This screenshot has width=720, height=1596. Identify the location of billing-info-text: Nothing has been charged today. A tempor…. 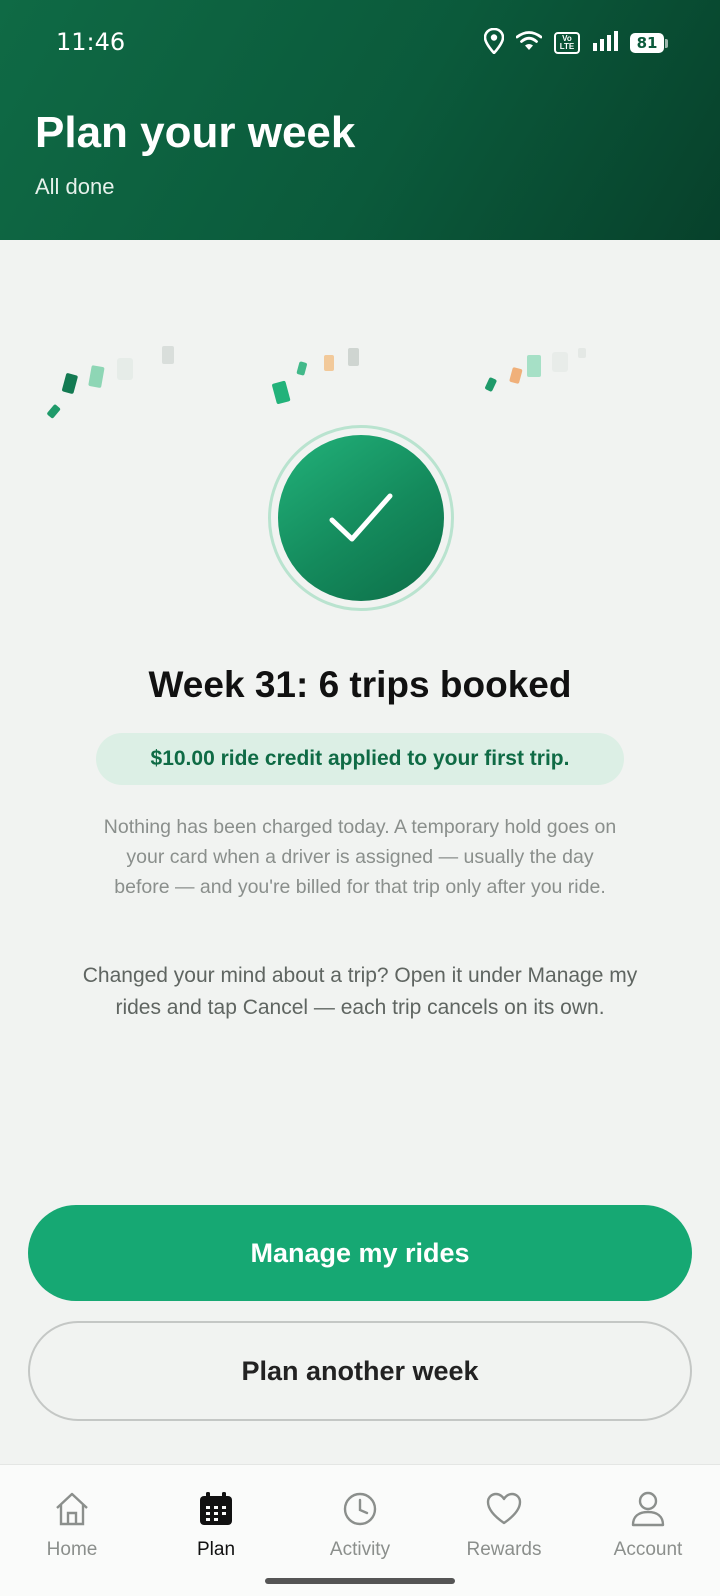
(360, 857).